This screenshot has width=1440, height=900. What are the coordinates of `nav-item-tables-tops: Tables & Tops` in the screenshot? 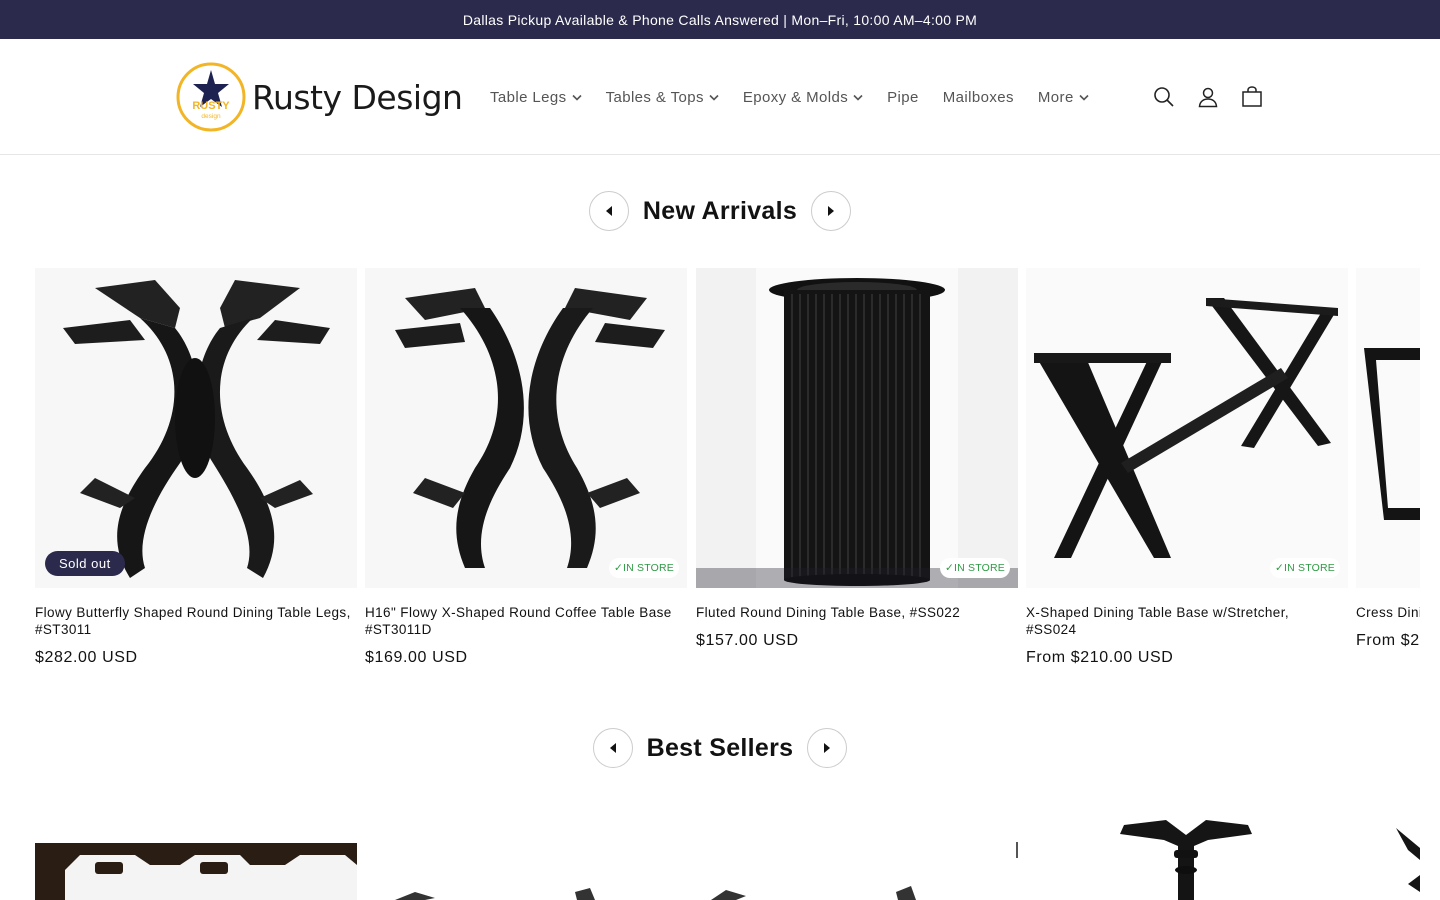 It's located at (662, 97).